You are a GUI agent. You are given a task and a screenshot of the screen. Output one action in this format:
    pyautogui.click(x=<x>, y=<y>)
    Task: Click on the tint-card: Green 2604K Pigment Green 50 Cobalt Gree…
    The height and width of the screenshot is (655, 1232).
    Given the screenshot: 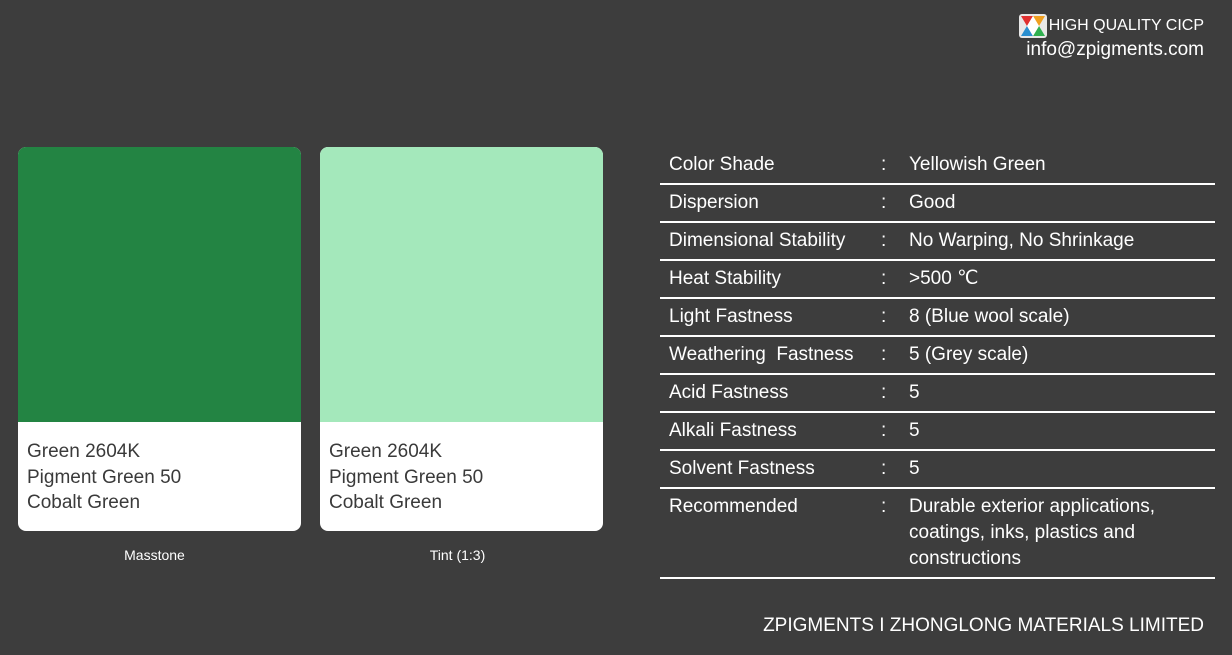 What is the action you would take?
    pyautogui.click(x=461, y=339)
    